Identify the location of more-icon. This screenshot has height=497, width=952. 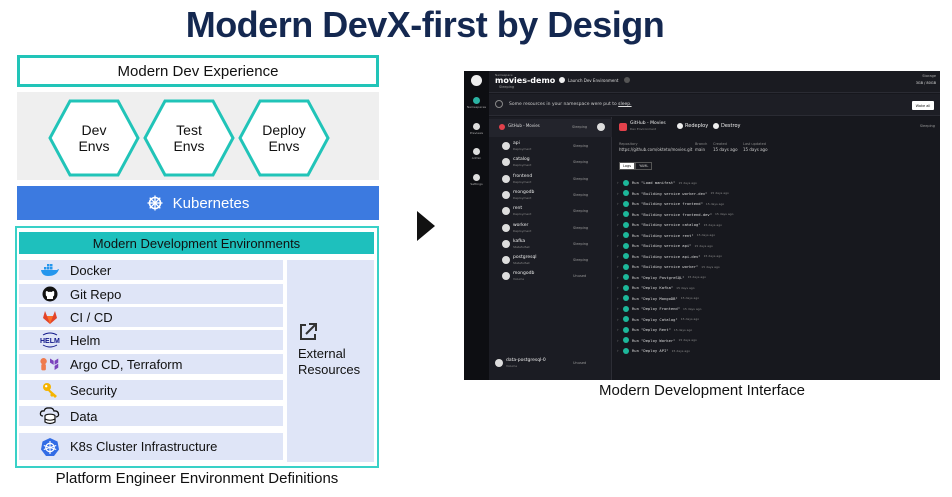
(627, 80).